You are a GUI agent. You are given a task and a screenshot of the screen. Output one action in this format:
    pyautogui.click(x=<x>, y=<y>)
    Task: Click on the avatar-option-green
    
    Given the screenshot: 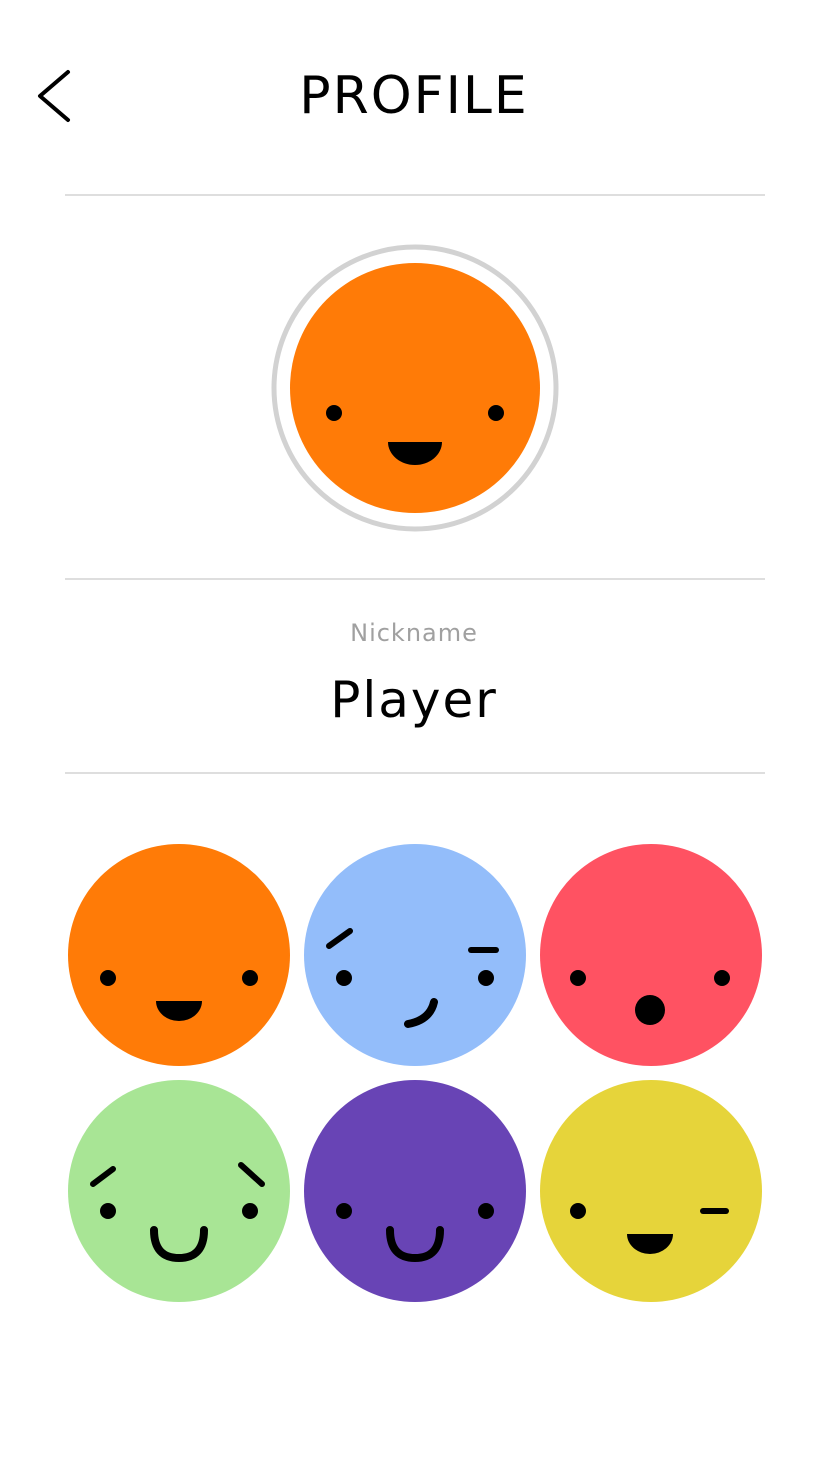 What is the action you would take?
    pyautogui.click(x=179, y=1191)
    